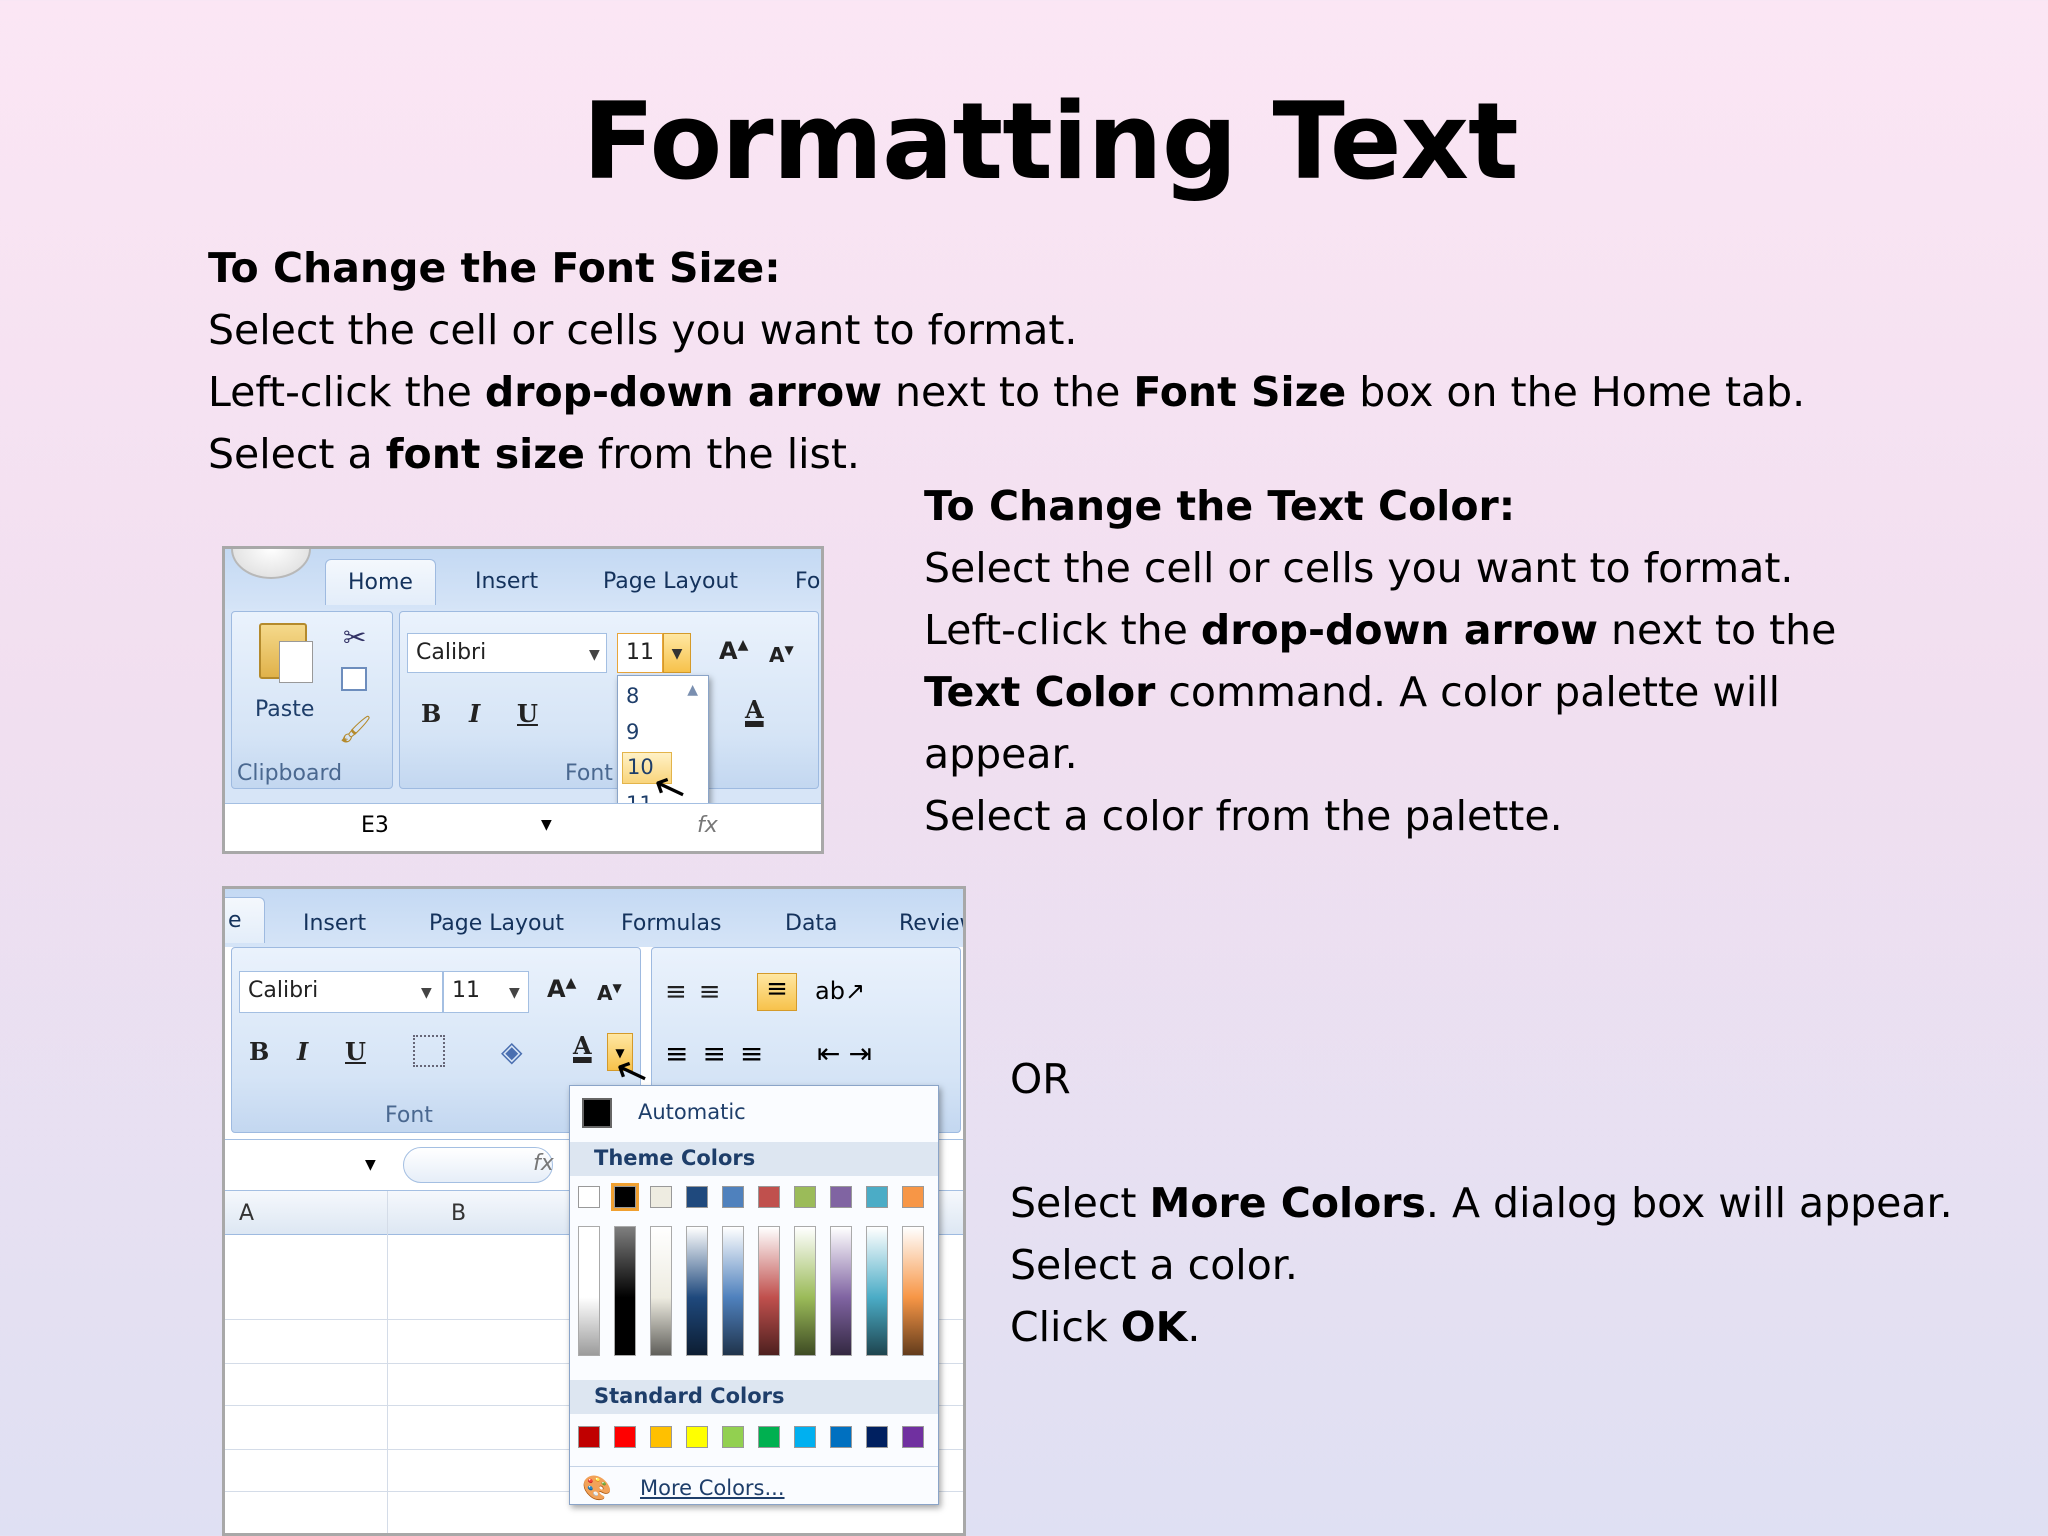  What do you see at coordinates (245, 920) in the screenshot?
I see `tab-home: e` at bounding box center [245, 920].